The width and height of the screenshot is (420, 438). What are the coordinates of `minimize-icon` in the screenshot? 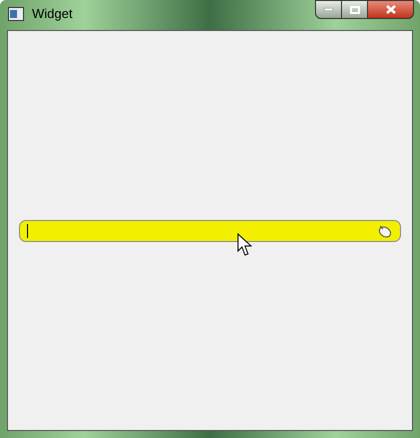 It's located at (328, 9).